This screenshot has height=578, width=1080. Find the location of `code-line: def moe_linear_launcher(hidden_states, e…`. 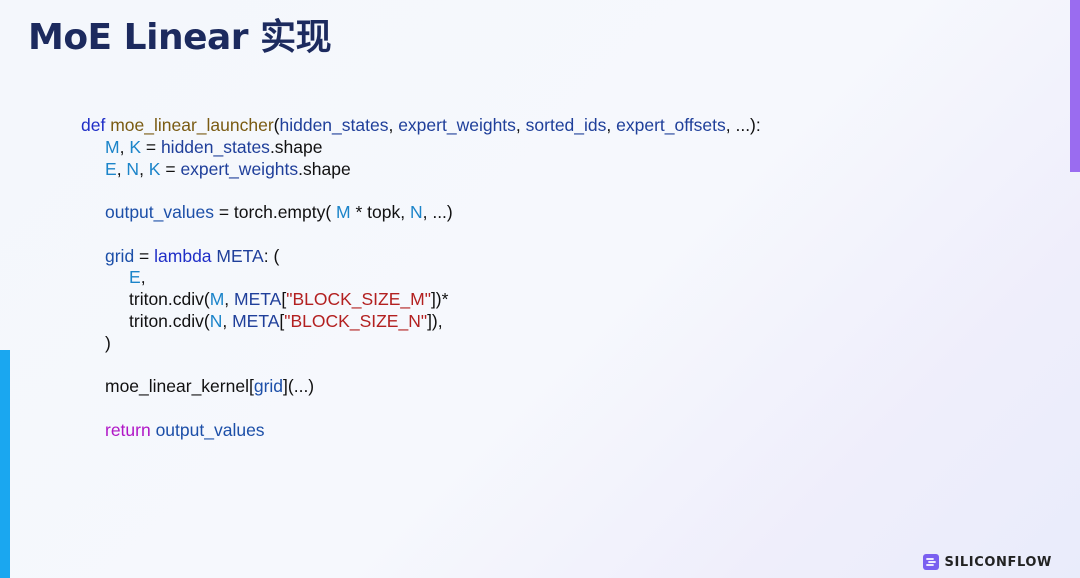

code-line: def moe_linear_launcher(hidden_states, e… is located at coordinates (421, 126).